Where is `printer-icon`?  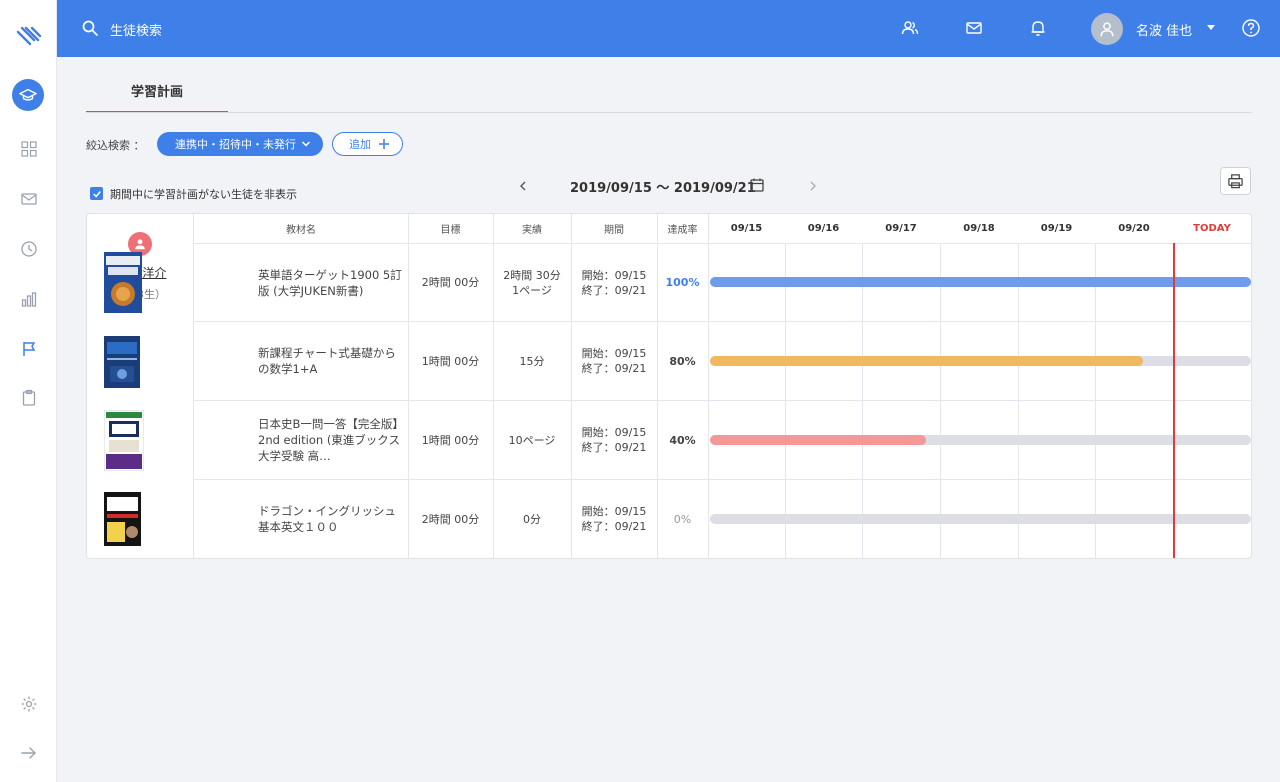
printer-icon is located at coordinates (1235, 180).